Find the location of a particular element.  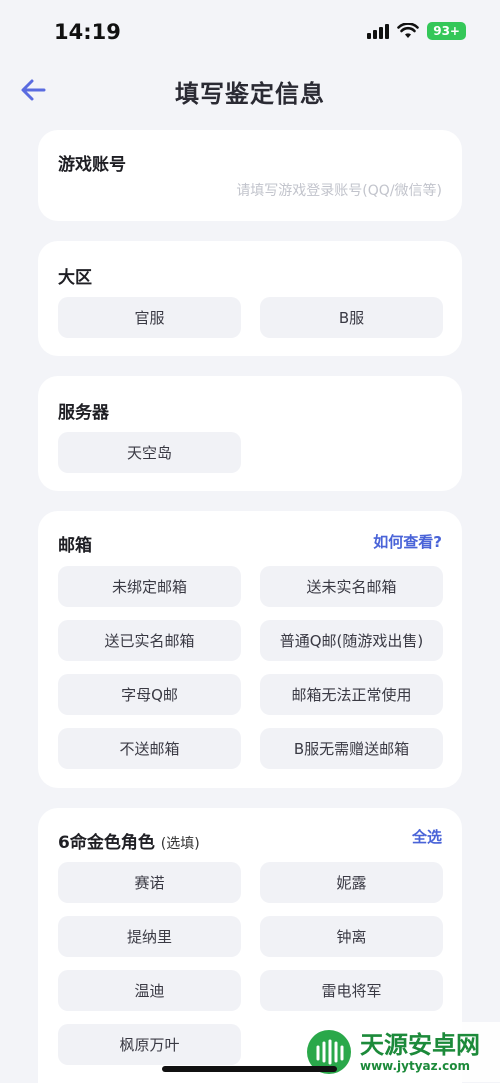

mailbox-option: 普通Q邮(随游戏出售) is located at coordinates (351, 640).